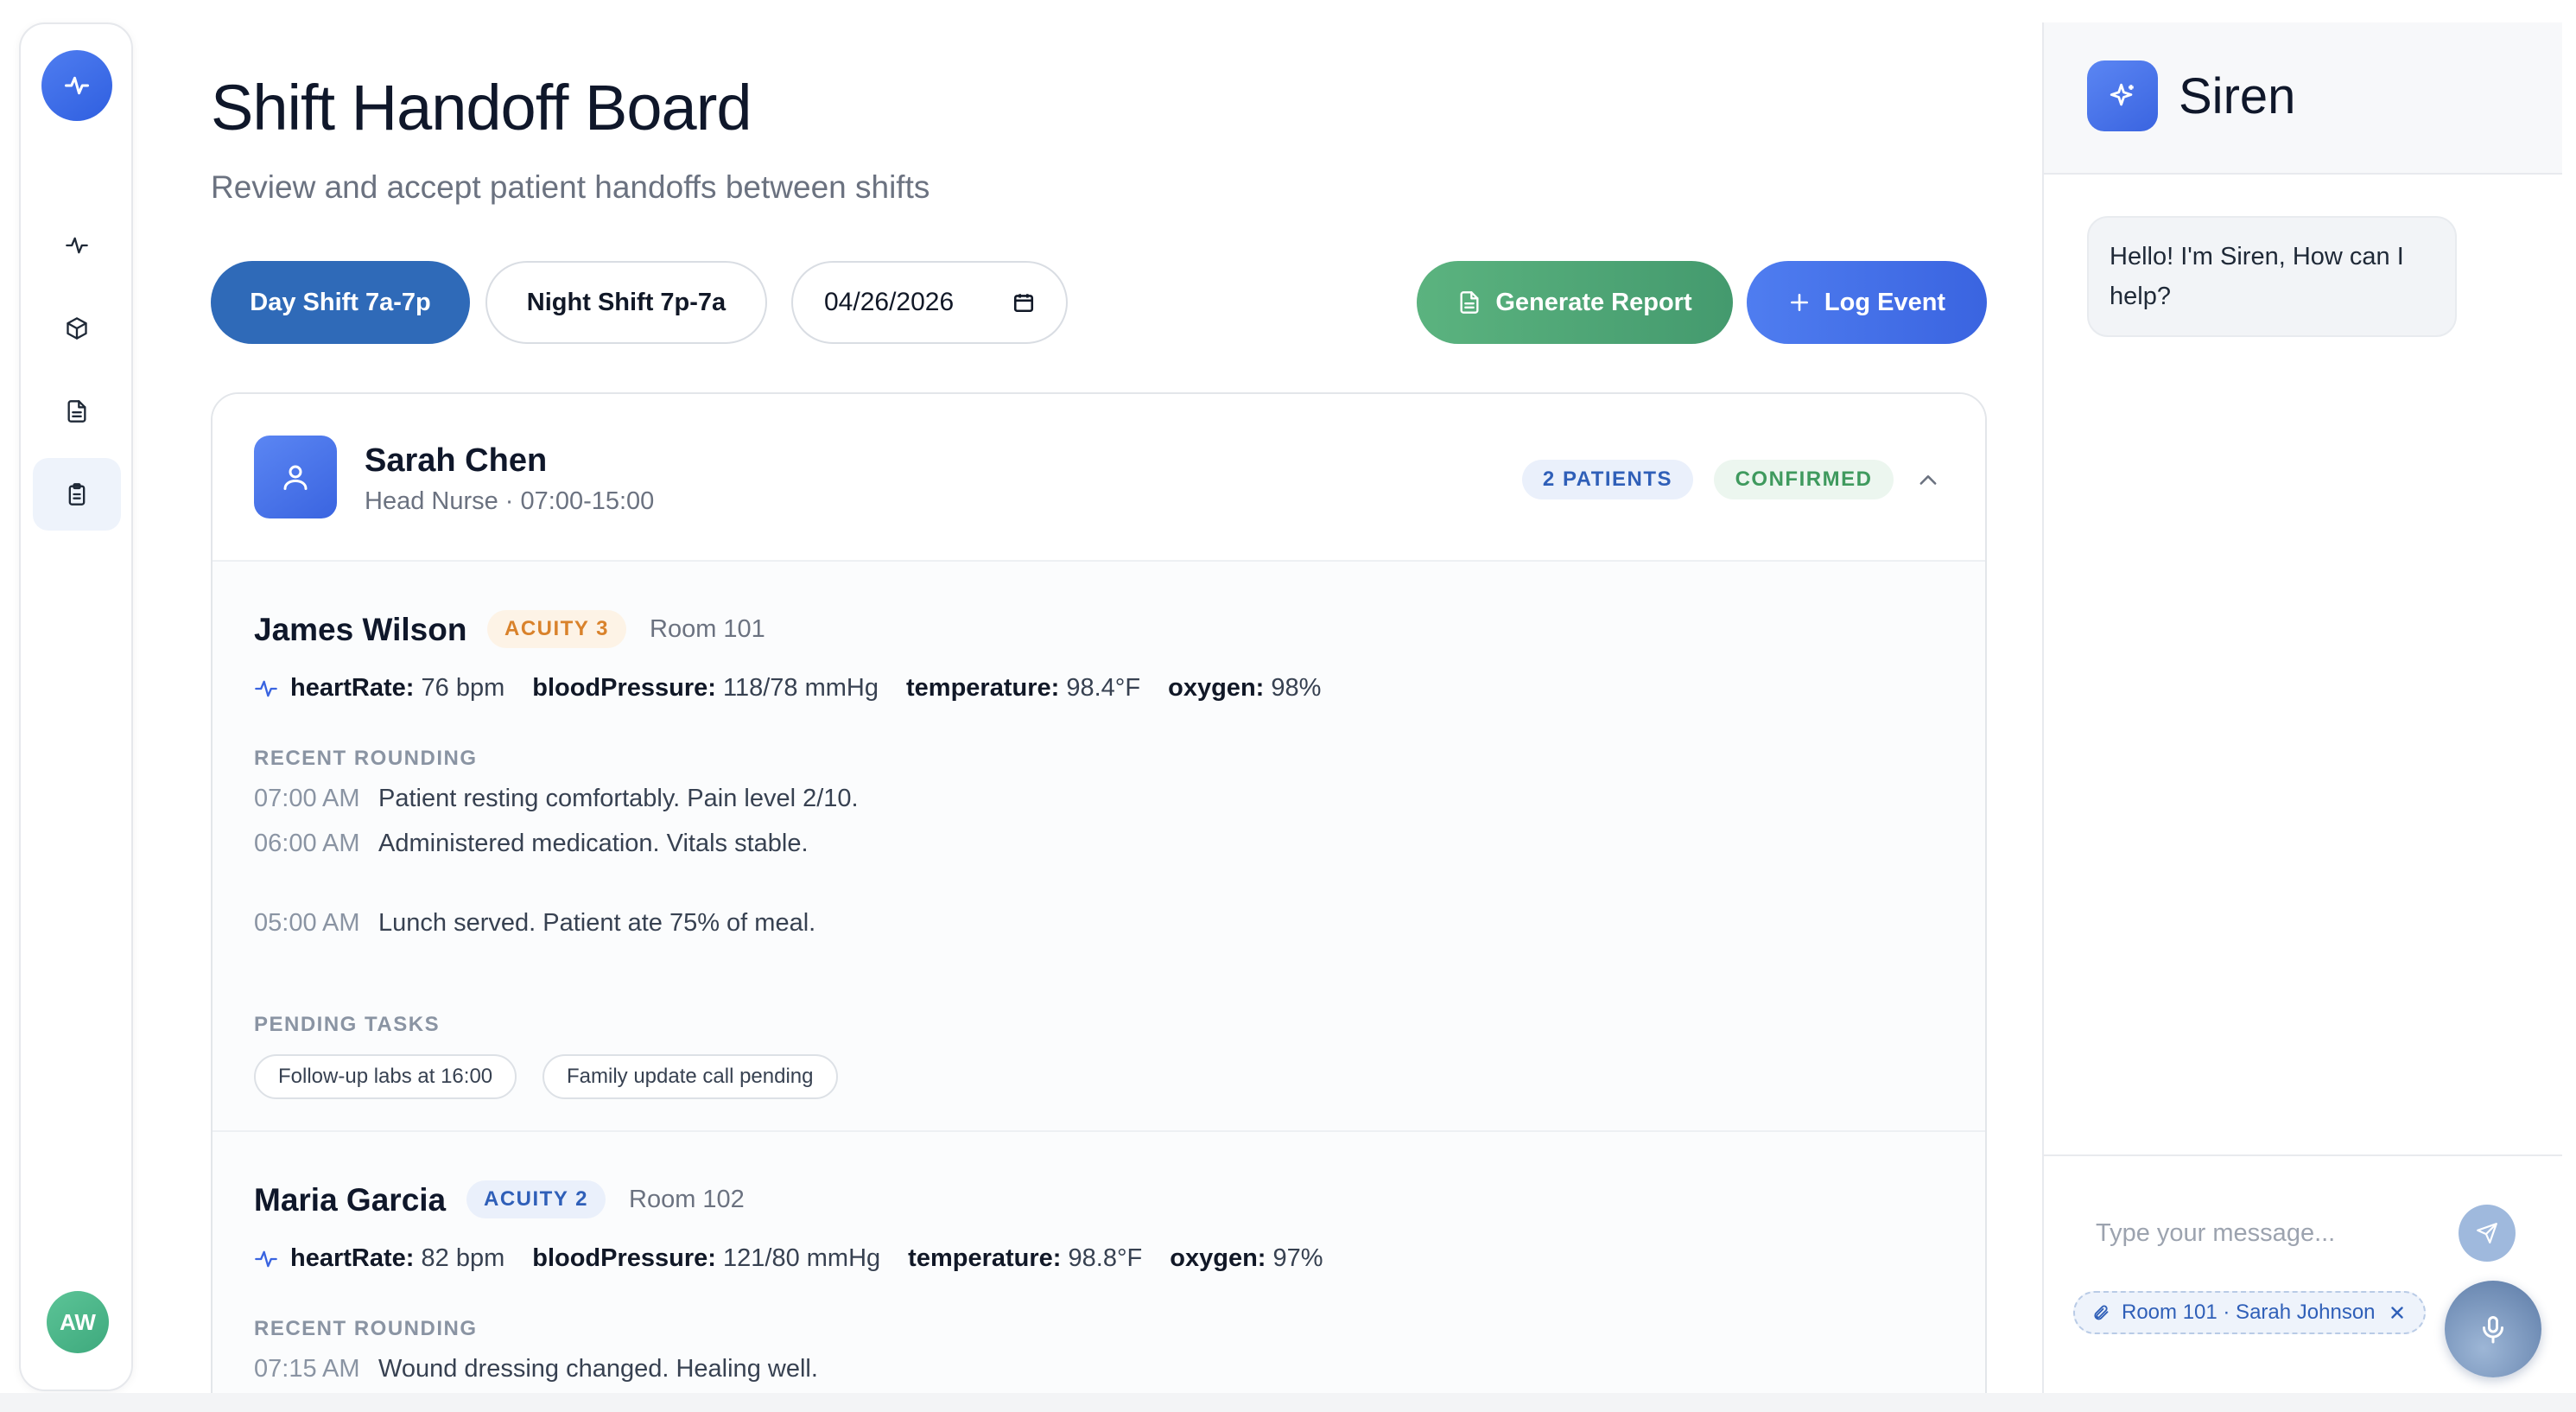  Describe the element at coordinates (360, 629) in the screenshot. I see `patient-name: James Wilson` at that location.